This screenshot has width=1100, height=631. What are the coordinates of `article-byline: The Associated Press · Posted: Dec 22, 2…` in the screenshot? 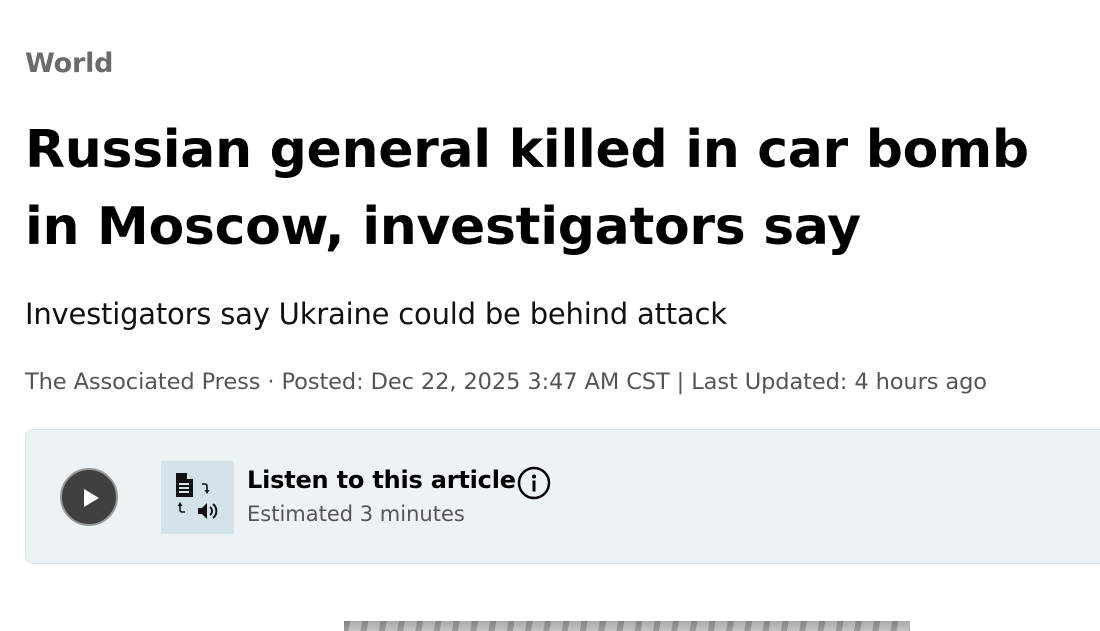 It's located at (506, 382).